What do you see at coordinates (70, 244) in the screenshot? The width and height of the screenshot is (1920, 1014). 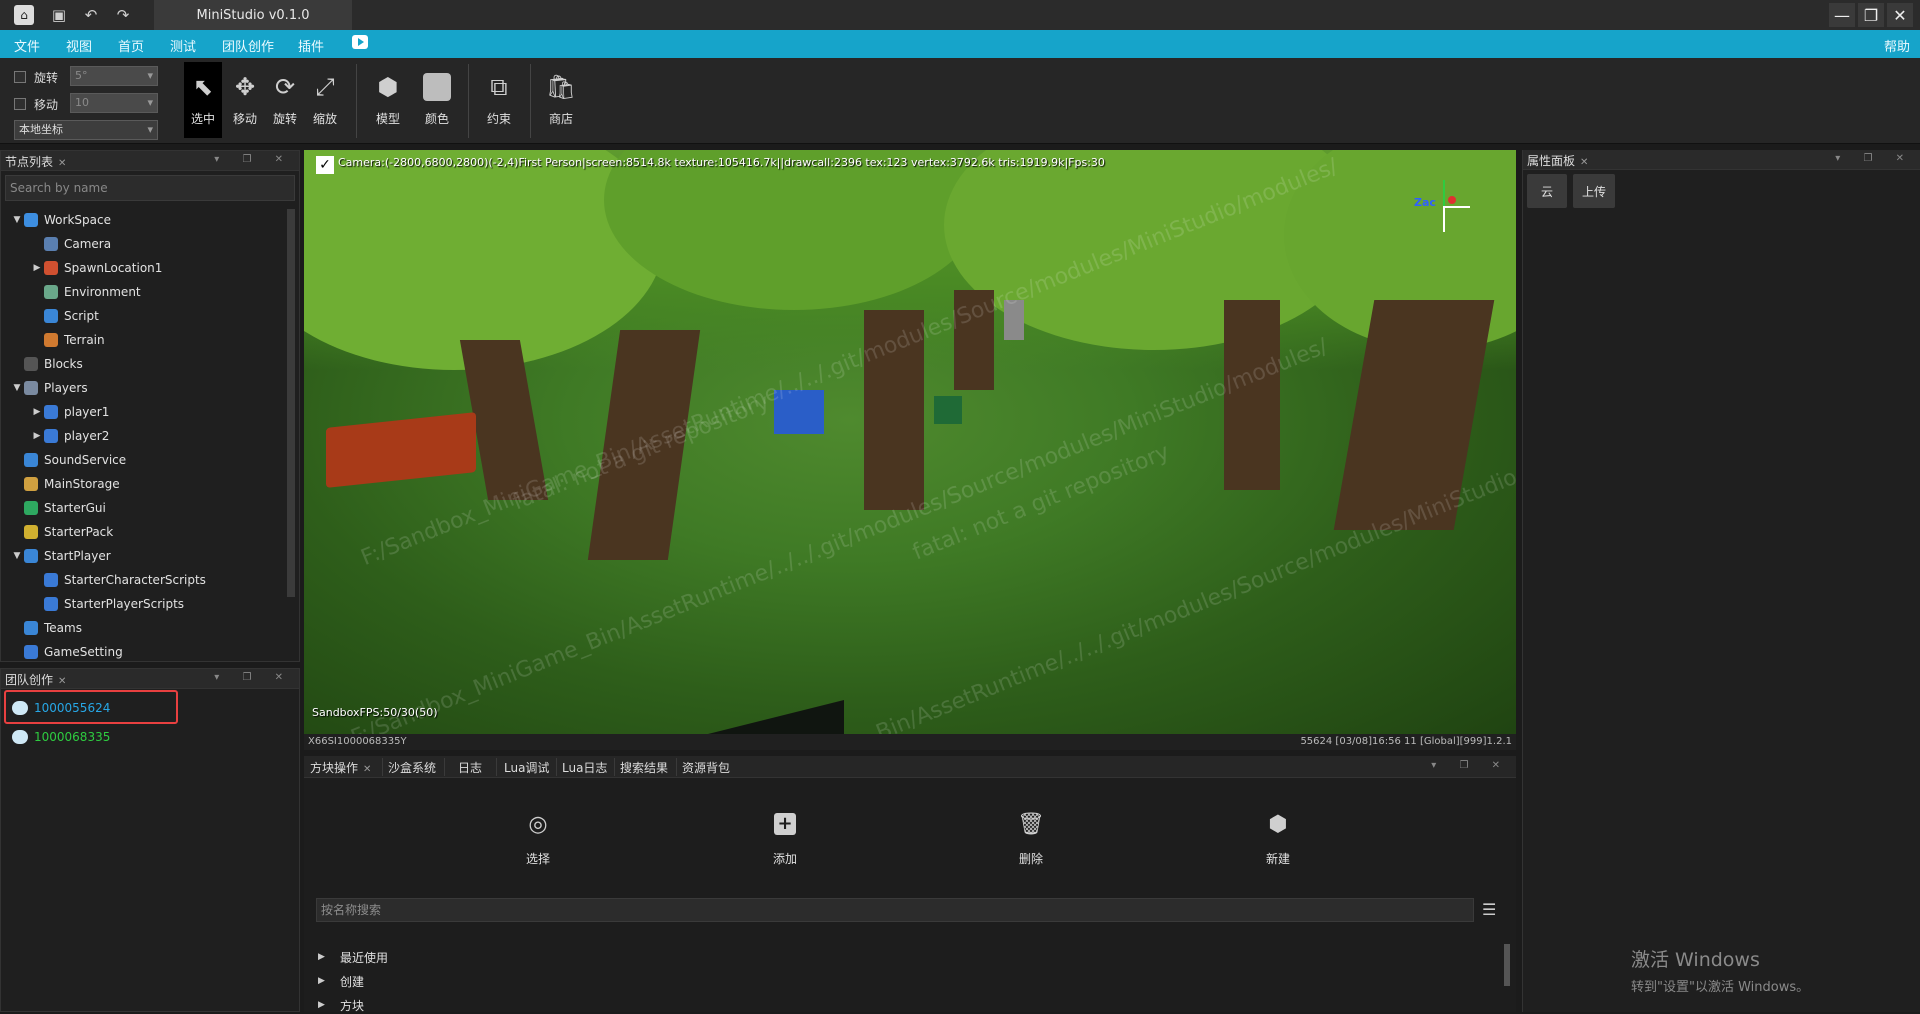 I see `tree-node: Camera` at bounding box center [70, 244].